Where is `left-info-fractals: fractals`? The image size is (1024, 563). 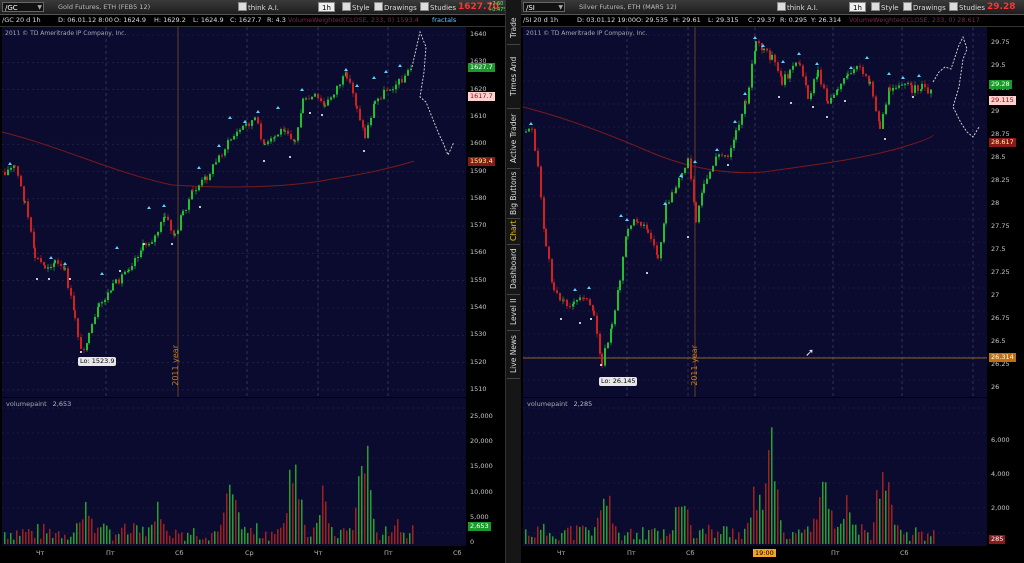 left-info-fractals: fractals is located at coordinates (444, 20).